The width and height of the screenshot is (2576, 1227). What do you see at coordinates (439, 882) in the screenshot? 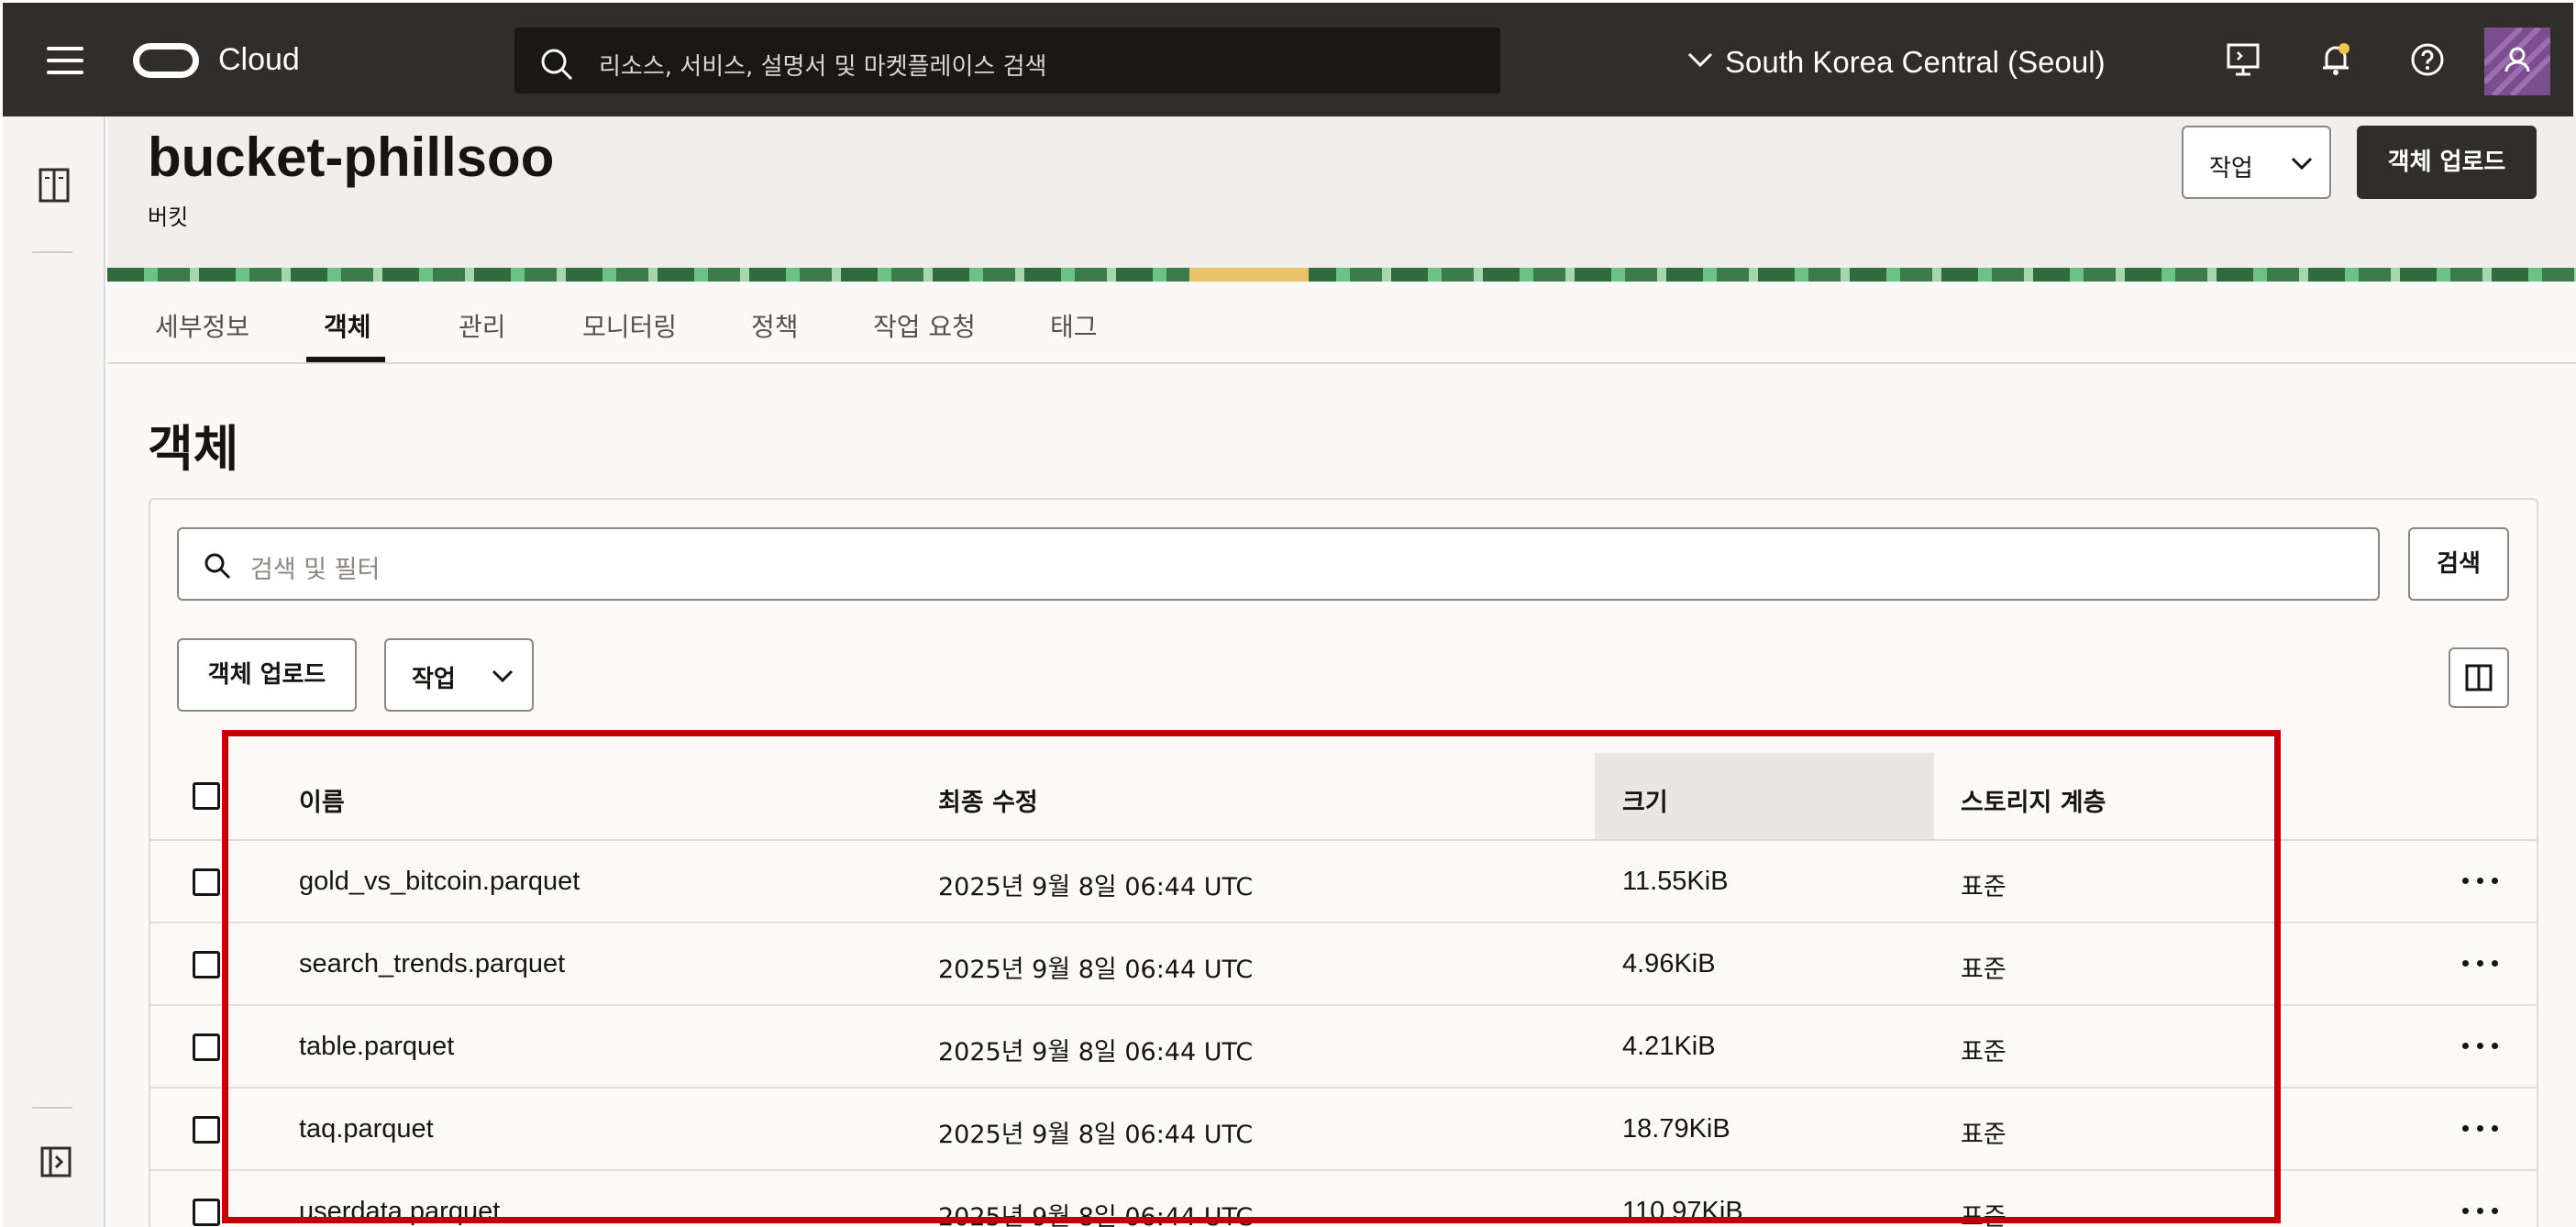
I see `object-name-link: gold_vs_bitcoin.parquet` at bounding box center [439, 882].